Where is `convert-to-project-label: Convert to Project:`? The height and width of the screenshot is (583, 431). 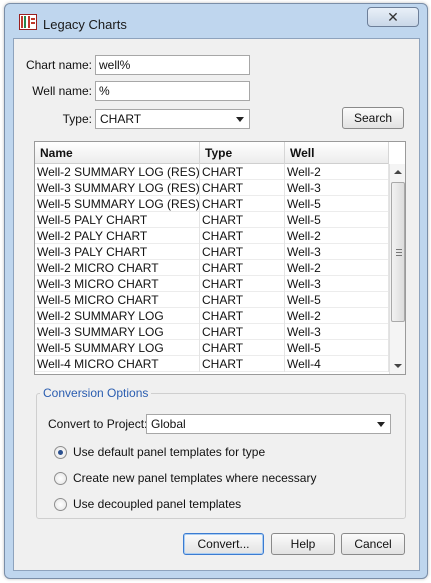
convert-to-project-label: Convert to Project: is located at coordinates (98, 424).